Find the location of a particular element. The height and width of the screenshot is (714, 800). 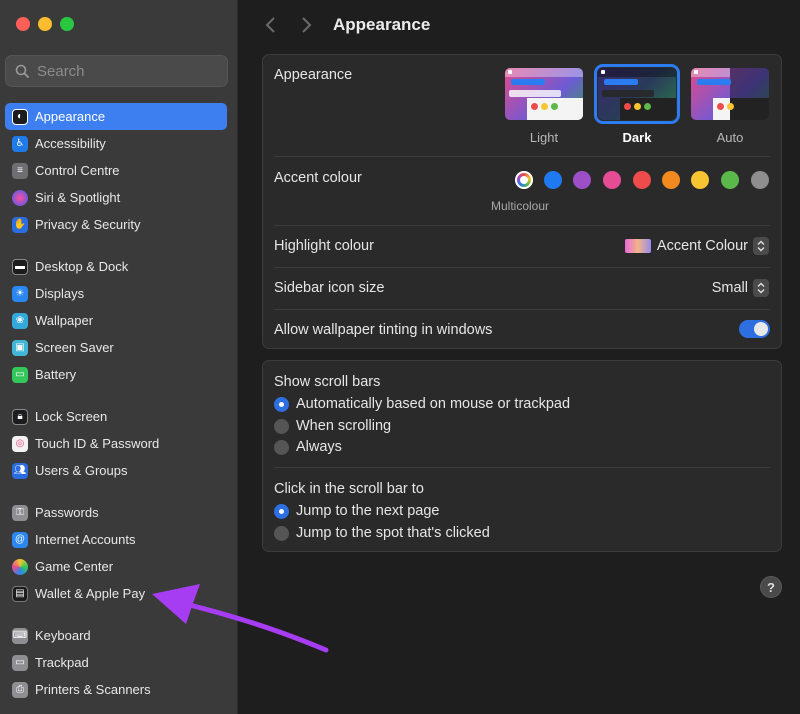

search-input is located at coordinates (122, 71).